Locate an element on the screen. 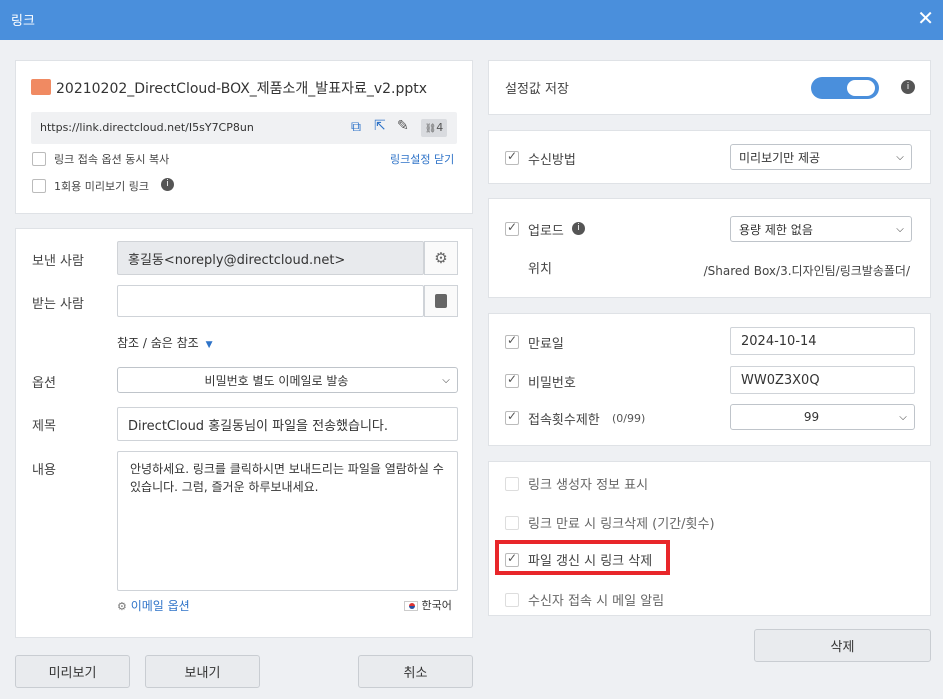 Image resolution: width=943 pixels, height=699 pixels. upload-limit-value: 용량 제한 없음 is located at coordinates (776, 229).